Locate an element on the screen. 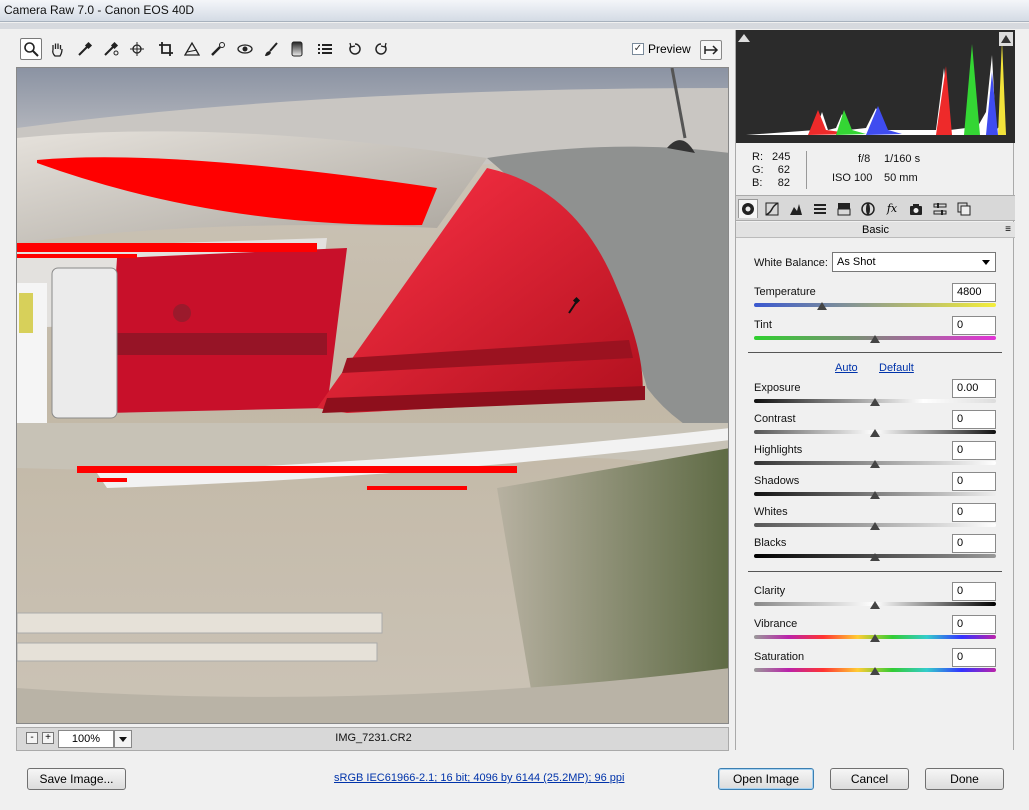 This screenshot has width=1029, height=810. panel-tabs: fx is located at coordinates (875, 208).